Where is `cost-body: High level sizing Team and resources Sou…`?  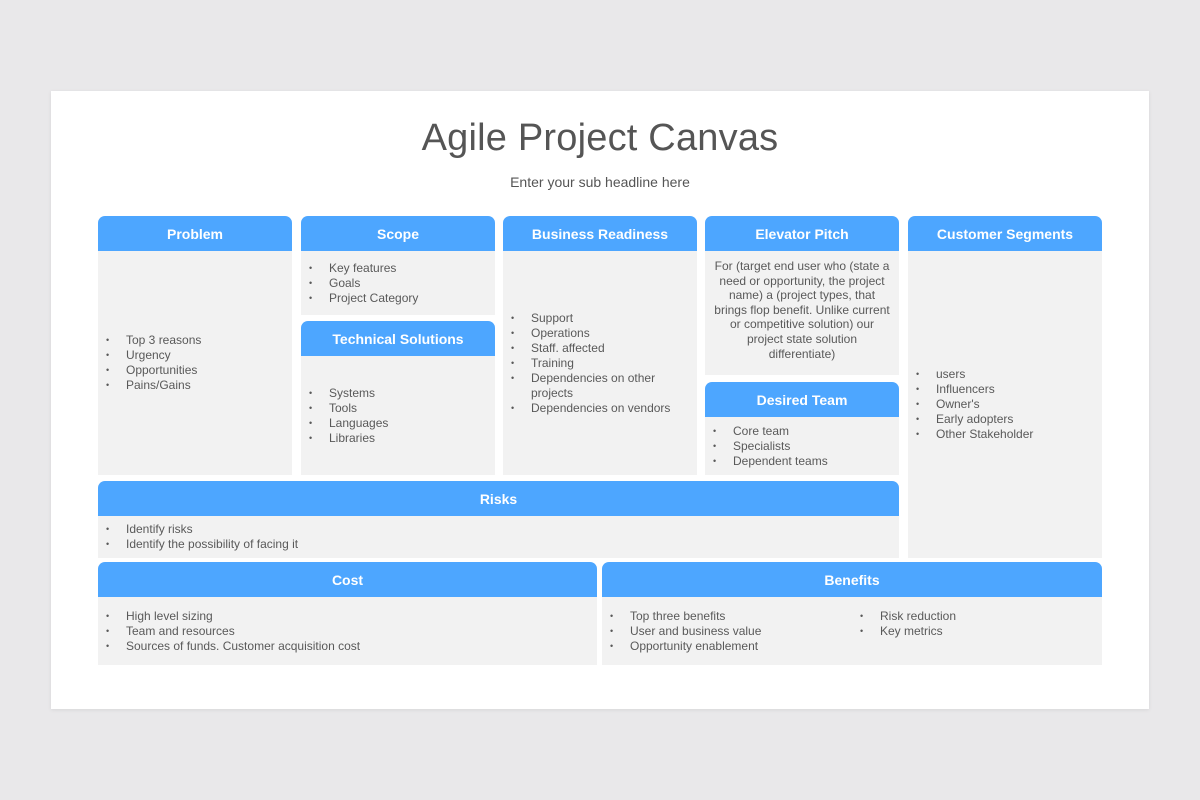
cost-body: High level sizing Team and resources Sou… is located at coordinates (347, 631).